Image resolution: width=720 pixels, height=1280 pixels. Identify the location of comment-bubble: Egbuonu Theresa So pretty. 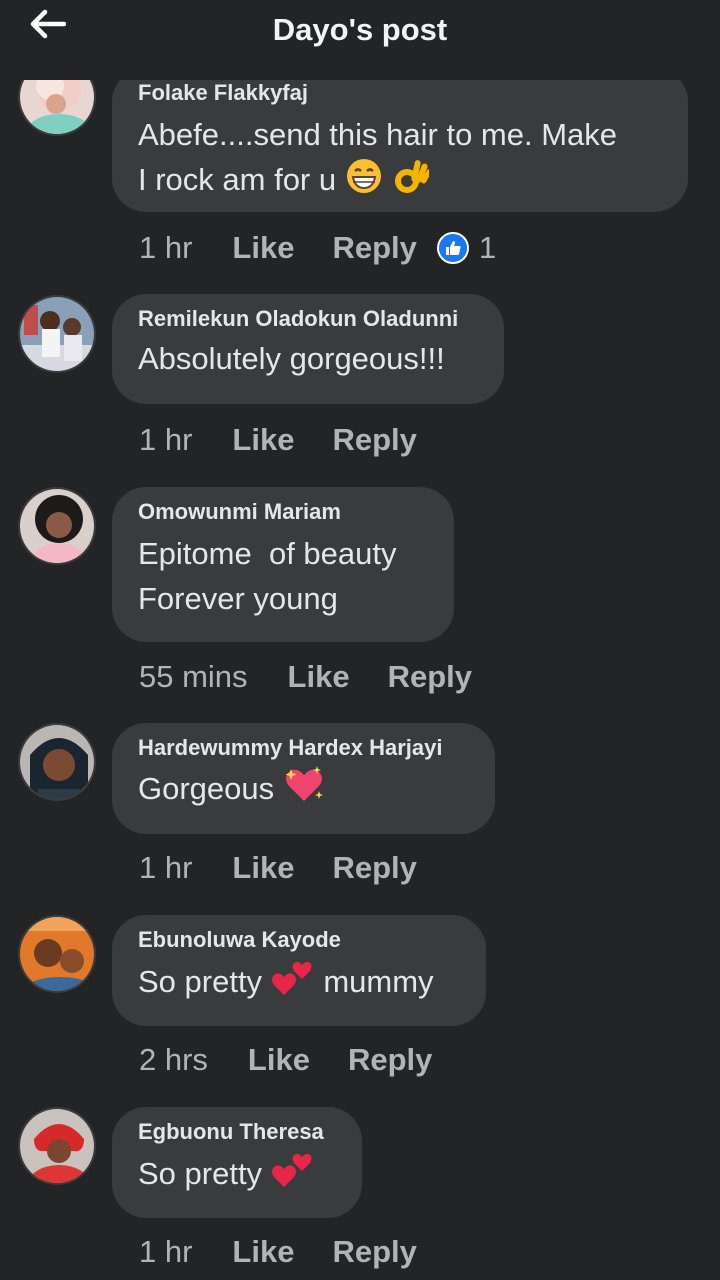
(237, 1162).